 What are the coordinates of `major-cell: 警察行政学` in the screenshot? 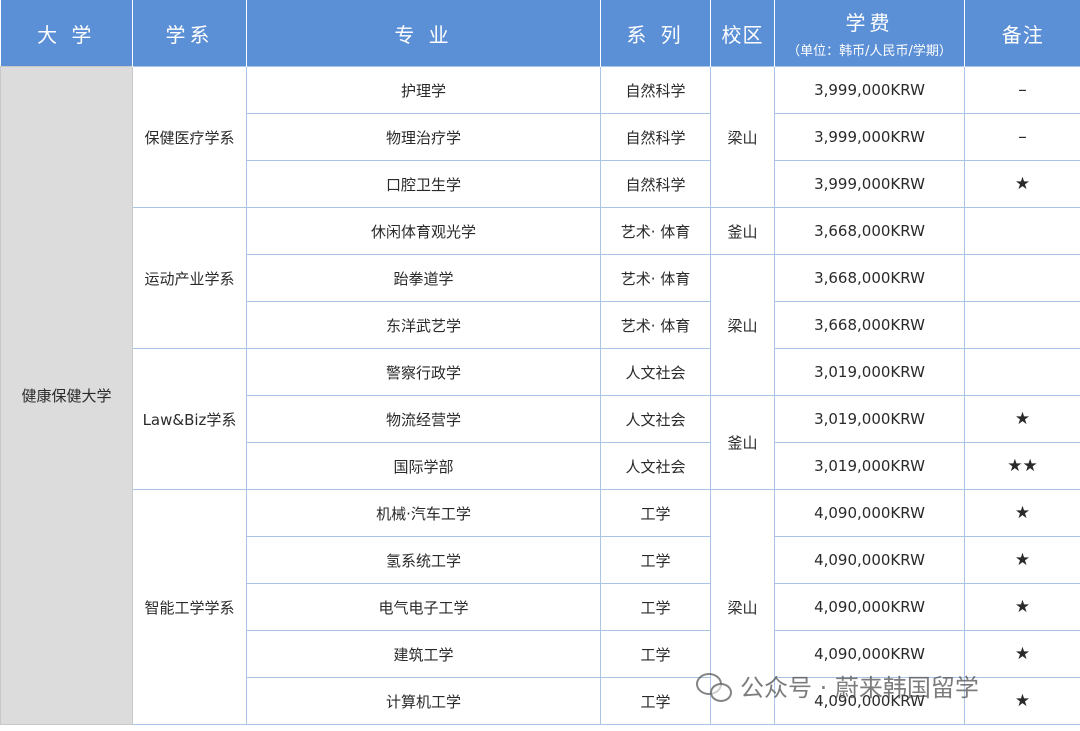 It's located at (423, 372).